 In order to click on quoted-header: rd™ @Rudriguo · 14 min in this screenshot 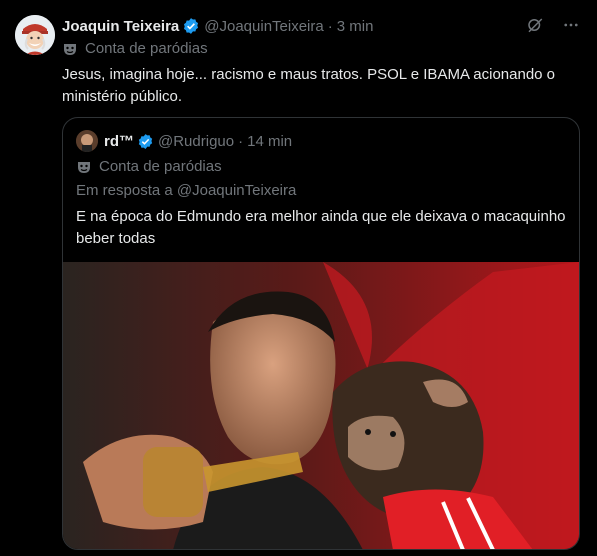, I will do `click(184, 141)`.